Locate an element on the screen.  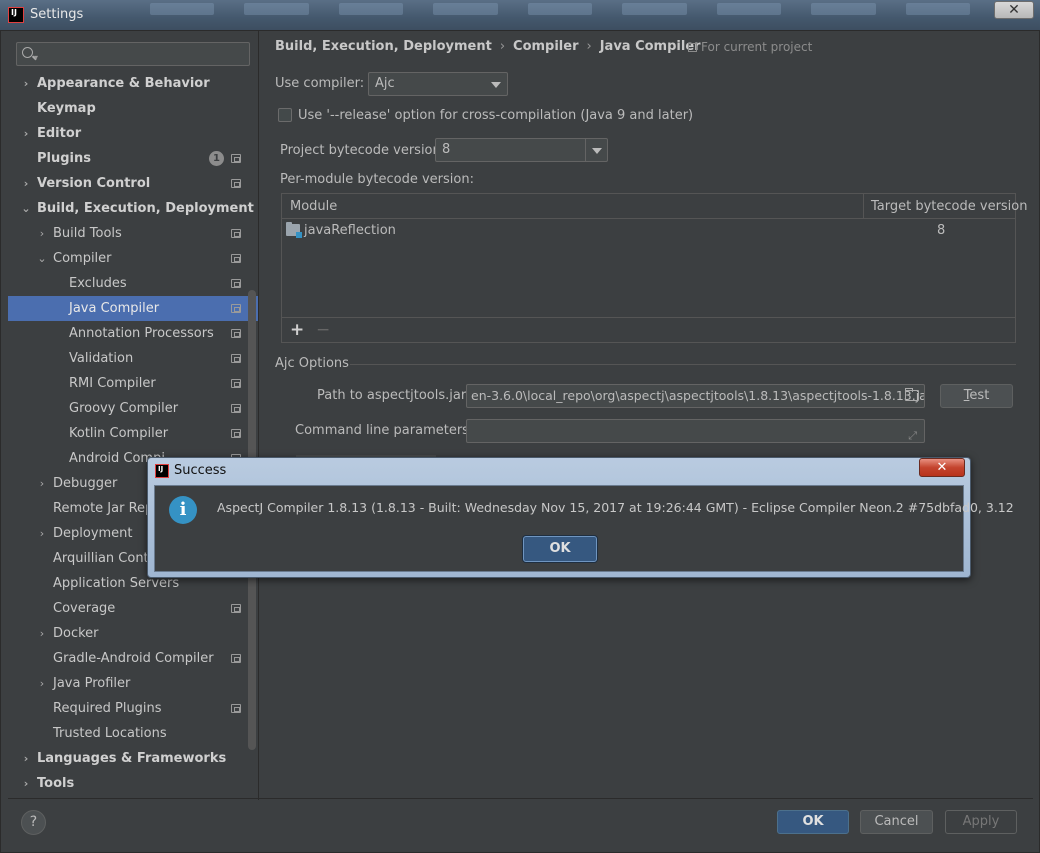
sidebar-item: Kotlin Compiler is located at coordinates (133, 433).